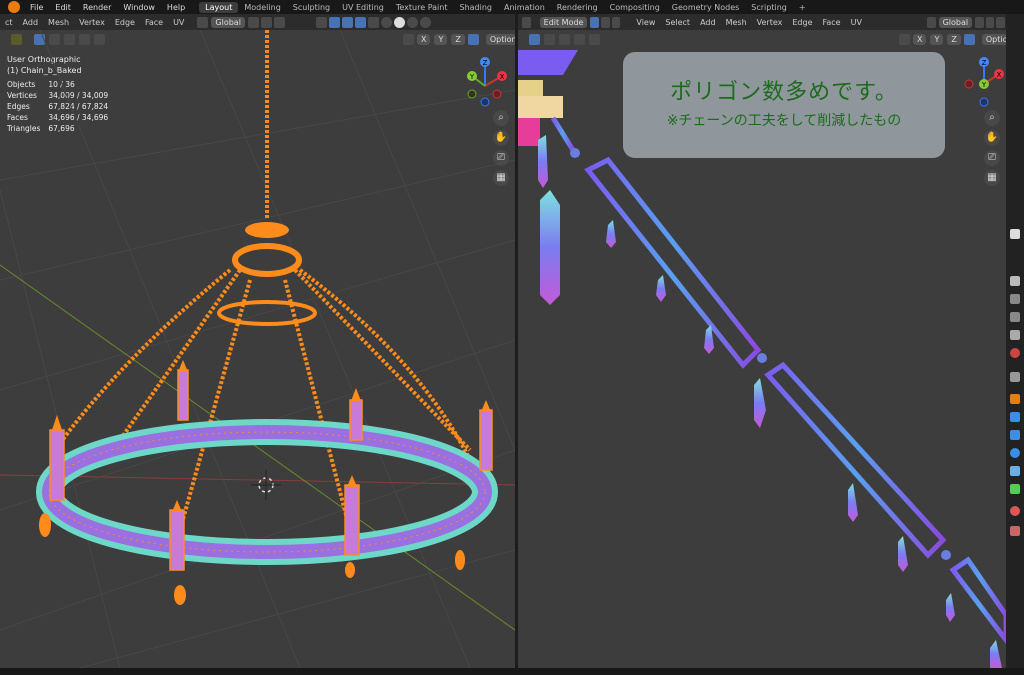 This screenshot has height=675, width=1024. Describe the element at coordinates (1015, 531) in the screenshot. I see `texture-properties-icon` at that location.